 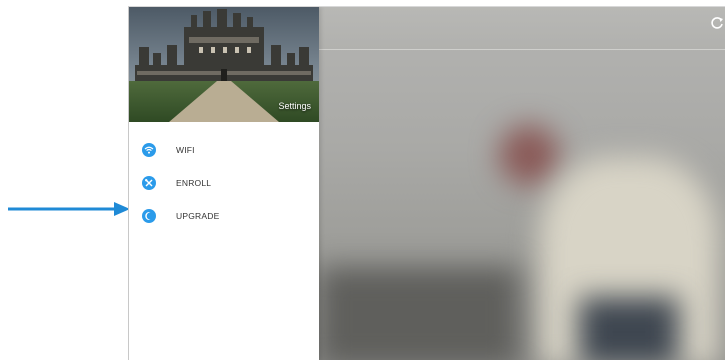 I want to click on refresh-icon, so click(x=717, y=23).